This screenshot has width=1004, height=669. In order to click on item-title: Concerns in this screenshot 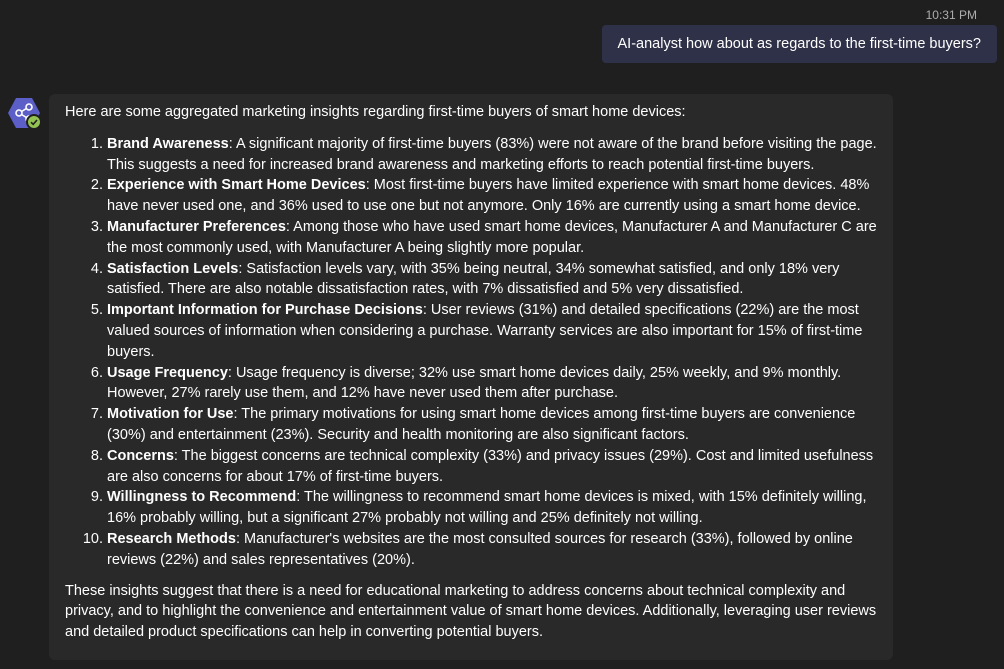, I will do `click(140, 455)`.